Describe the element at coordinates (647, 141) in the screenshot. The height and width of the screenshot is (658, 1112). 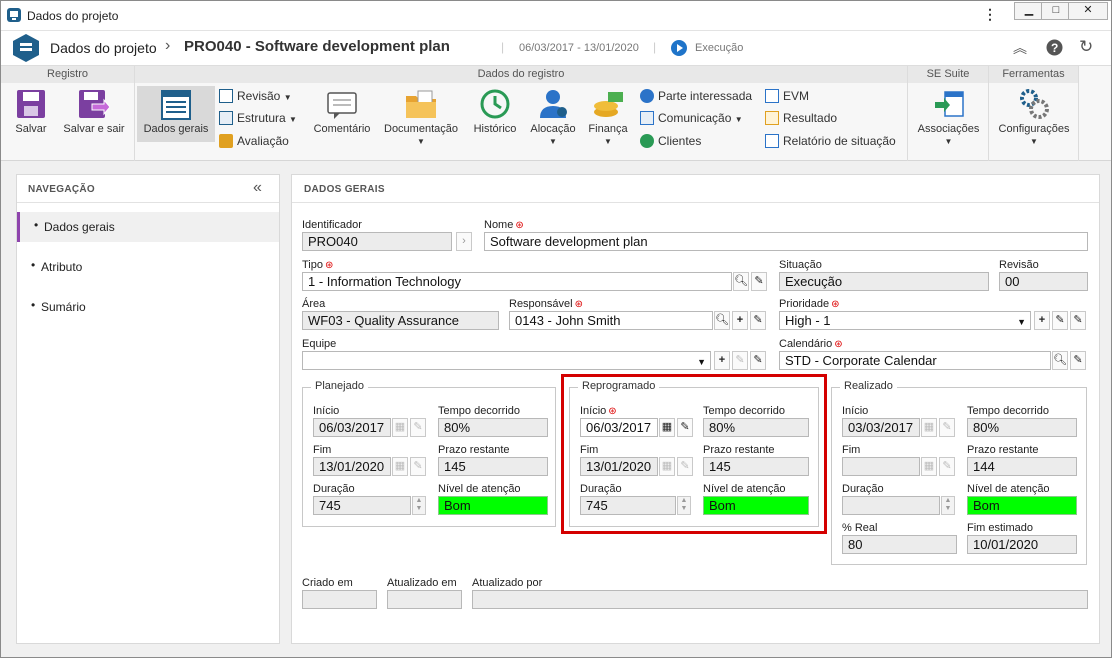
I see `clients-icon` at that location.